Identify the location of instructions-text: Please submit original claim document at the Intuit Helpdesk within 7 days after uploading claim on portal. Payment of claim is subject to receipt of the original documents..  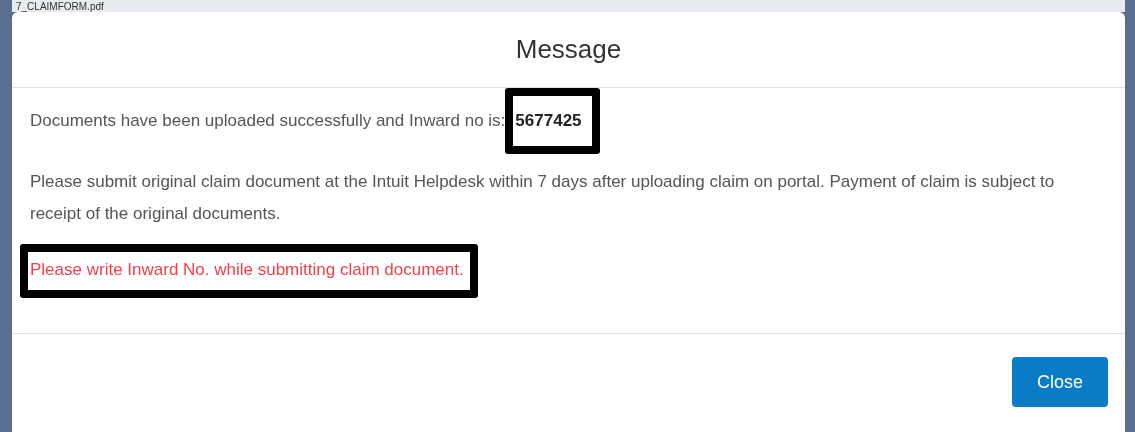
(543, 198).